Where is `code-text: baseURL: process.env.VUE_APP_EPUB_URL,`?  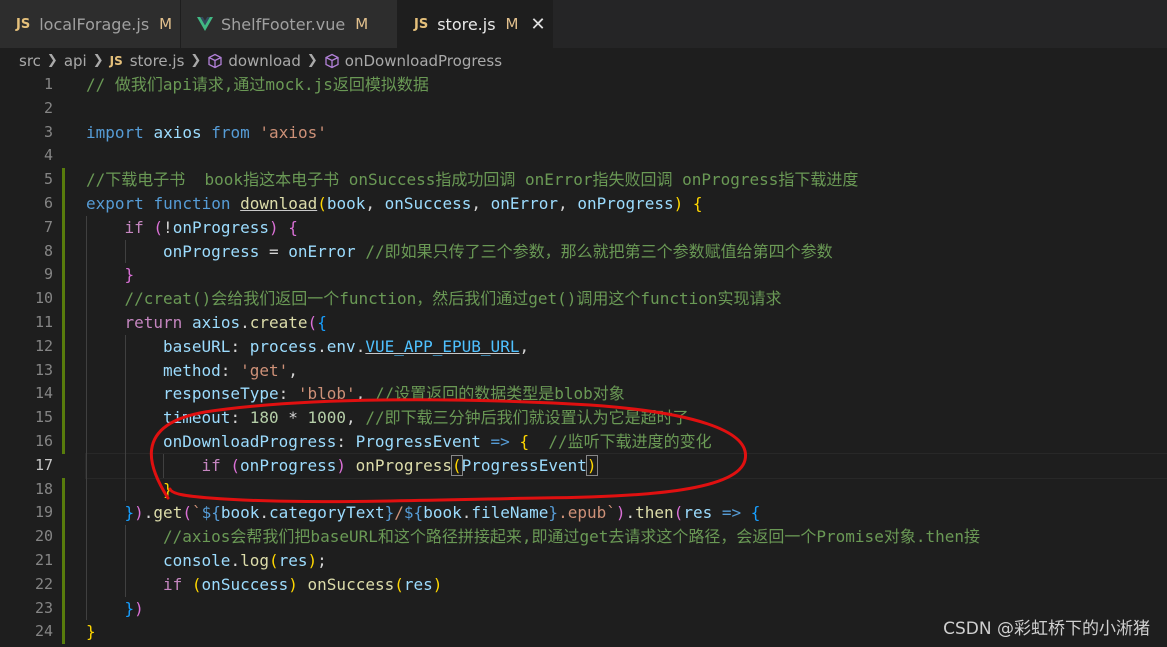
code-text: baseURL: process.env.VUE_APP_EPUB_URL, is located at coordinates (626, 347).